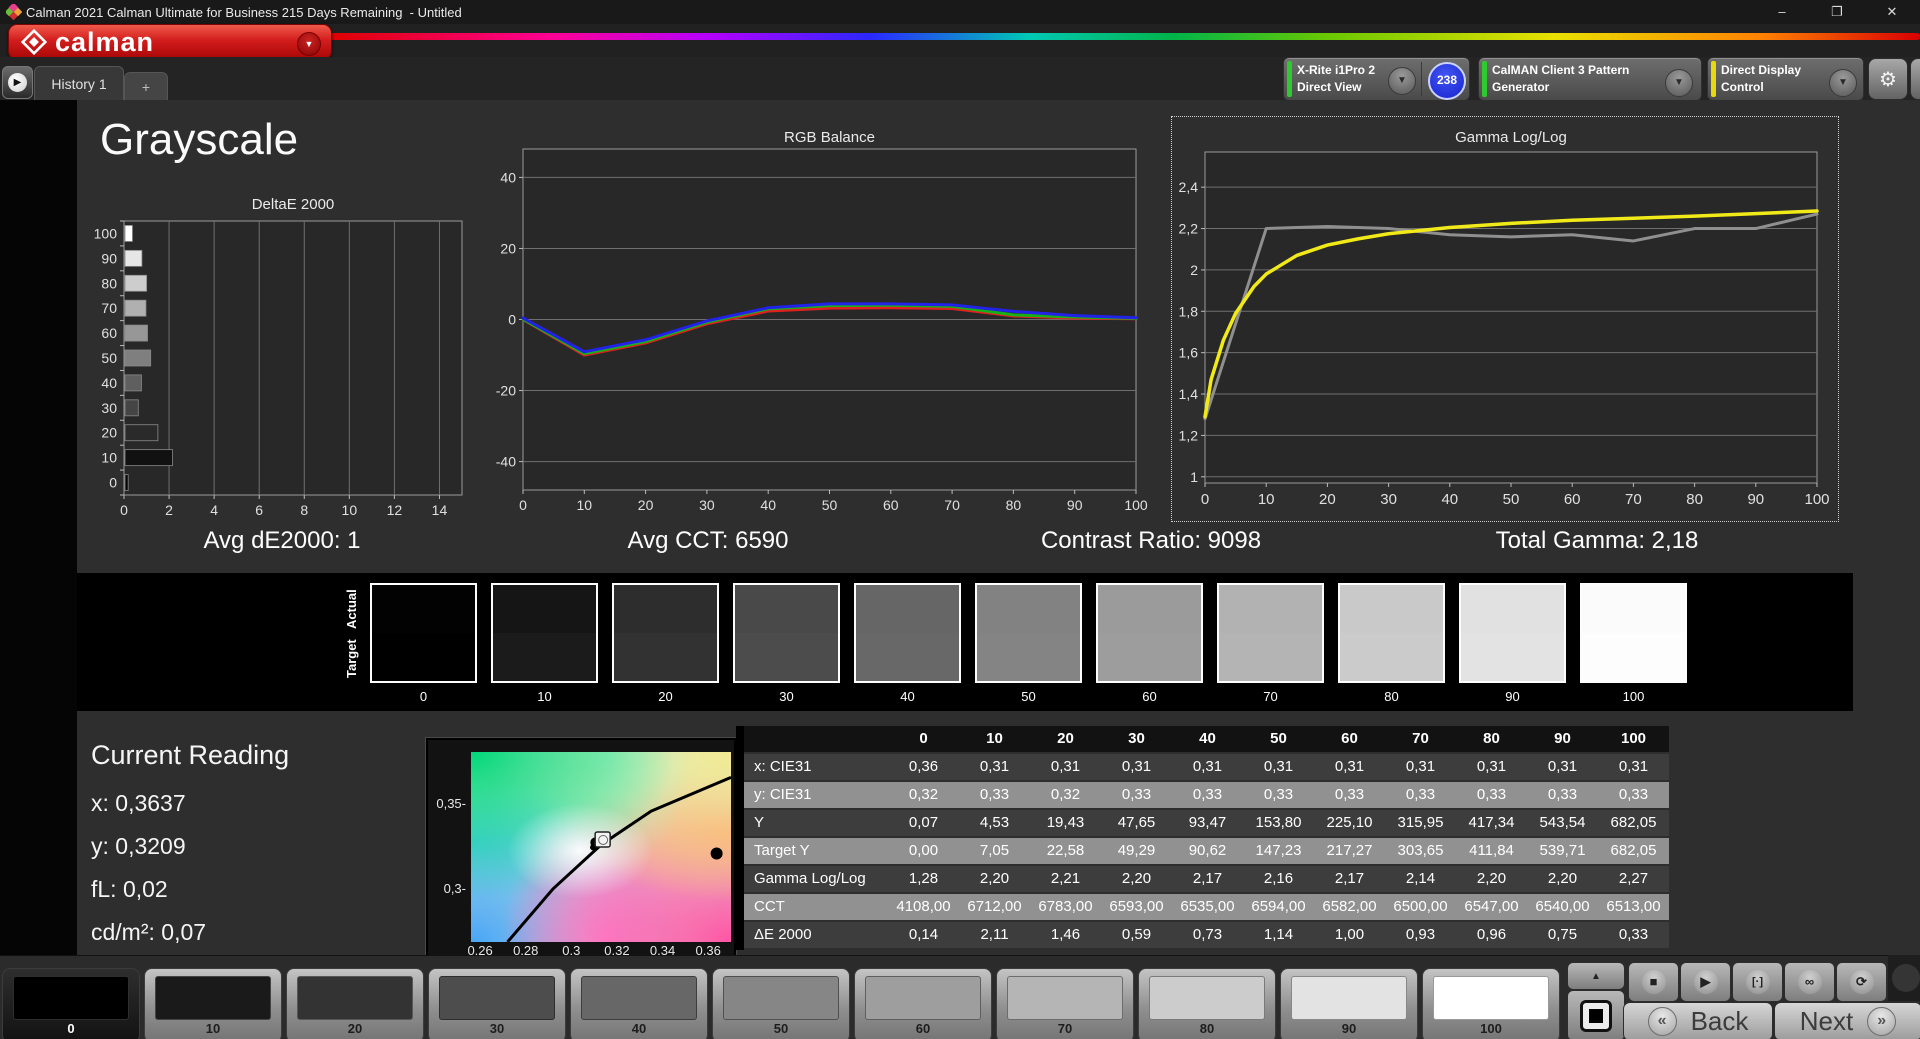 Image resolution: width=1920 pixels, height=1039 pixels. I want to click on minimize-button: –, so click(1782, 12).